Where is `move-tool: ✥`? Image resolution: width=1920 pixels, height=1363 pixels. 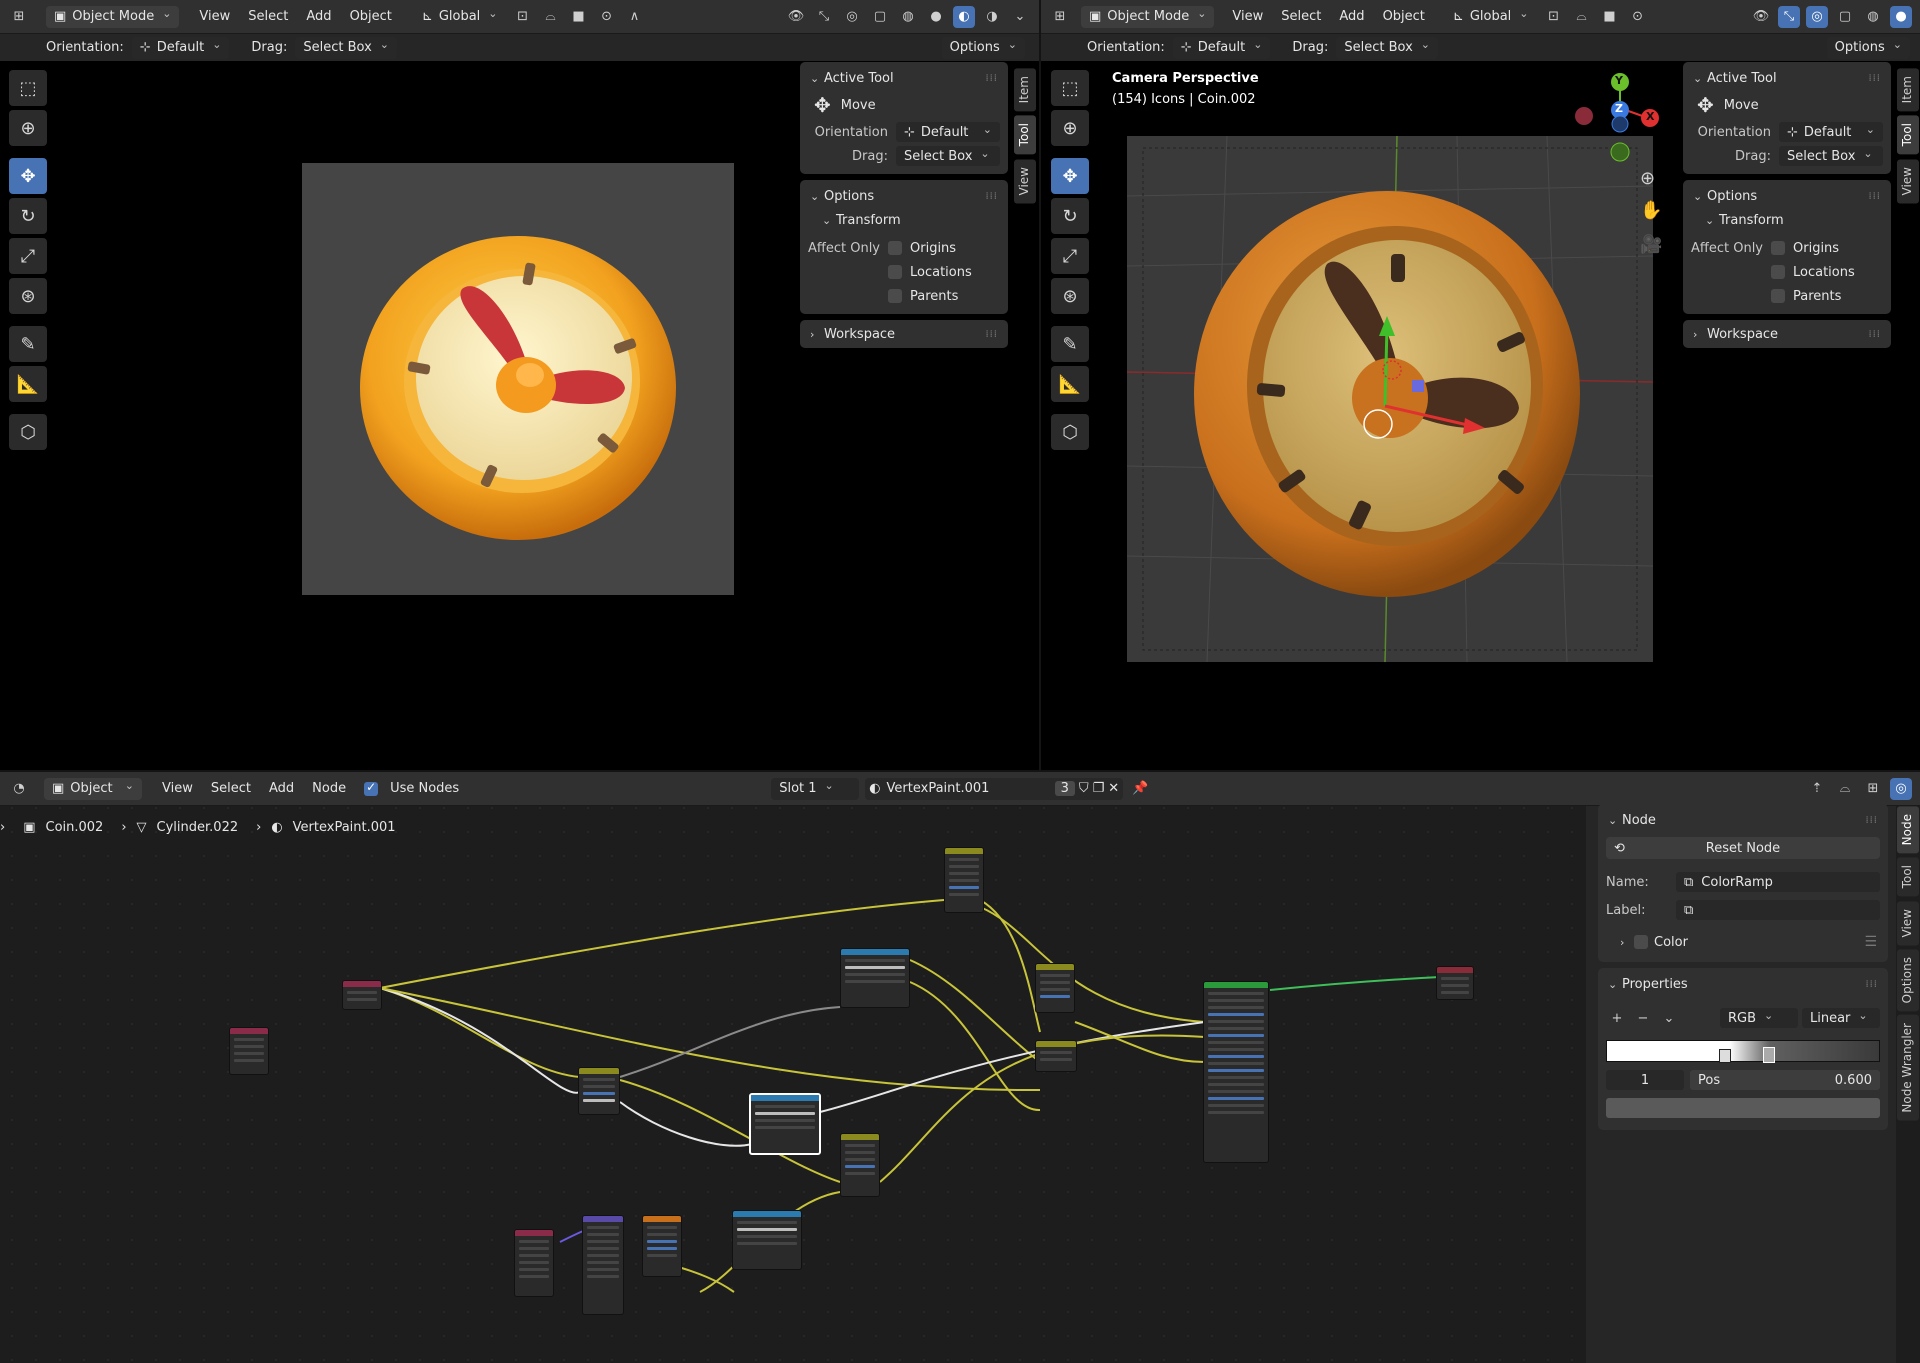
move-tool: ✥ is located at coordinates (1070, 176).